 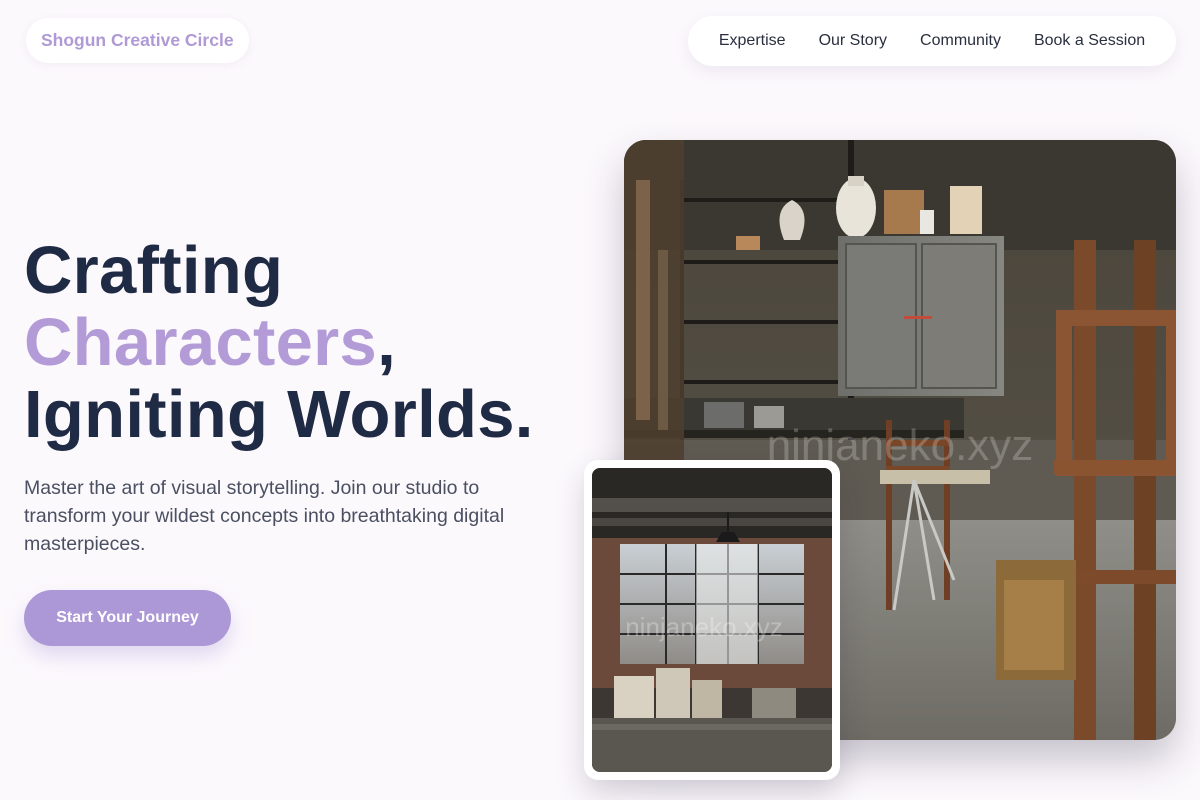 I want to click on inset-photo-watermark: ninjaneko.xyz, so click(x=704, y=627).